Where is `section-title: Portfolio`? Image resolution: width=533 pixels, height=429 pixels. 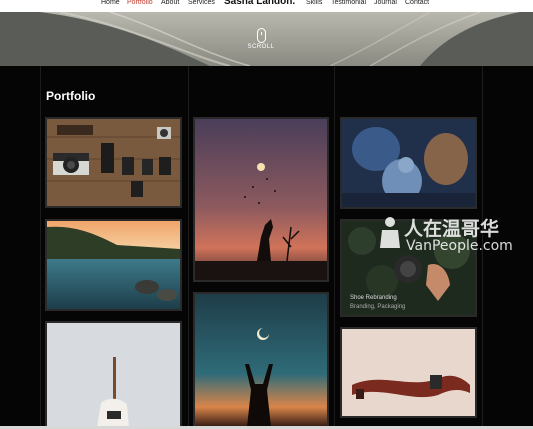 section-title: Portfolio is located at coordinates (71, 96).